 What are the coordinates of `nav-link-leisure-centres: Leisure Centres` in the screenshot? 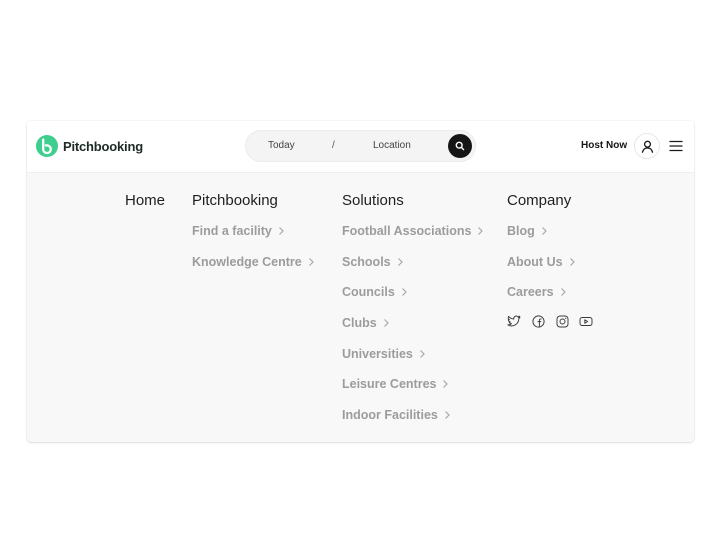 It's located at (413, 384).